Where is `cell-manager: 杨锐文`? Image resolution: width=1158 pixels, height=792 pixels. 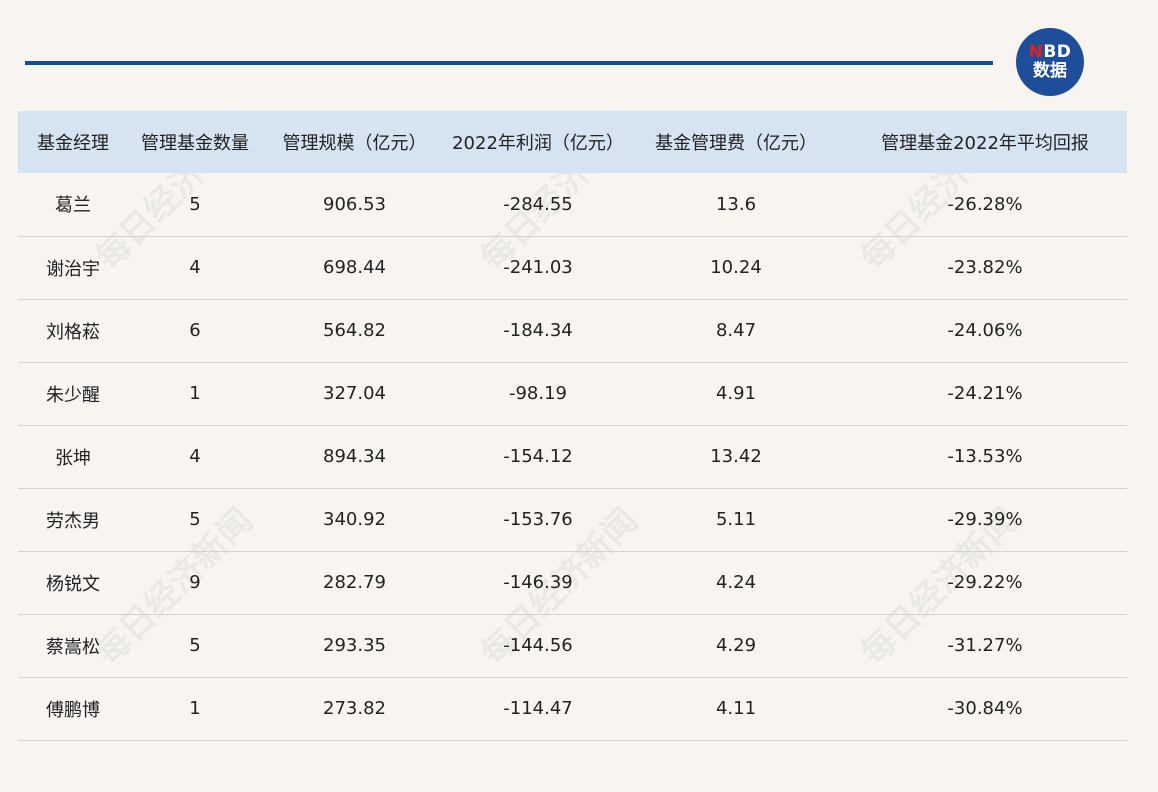 cell-manager: 杨锐文 is located at coordinates (73, 584).